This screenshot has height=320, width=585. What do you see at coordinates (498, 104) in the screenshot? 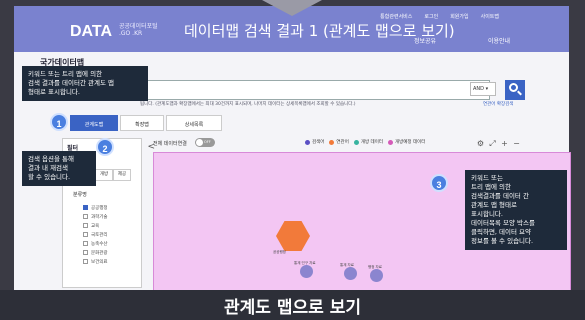
I see `related-search-link: 연관어 확장검색` at bounding box center [498, 104].